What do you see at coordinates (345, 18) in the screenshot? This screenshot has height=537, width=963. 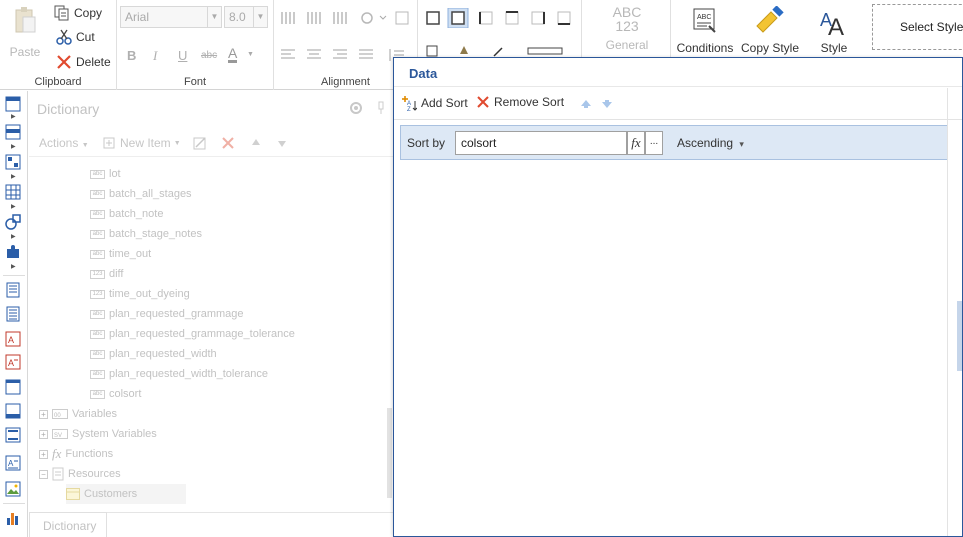 I see `vertical-align-icons` at bounding box center [345, 18].